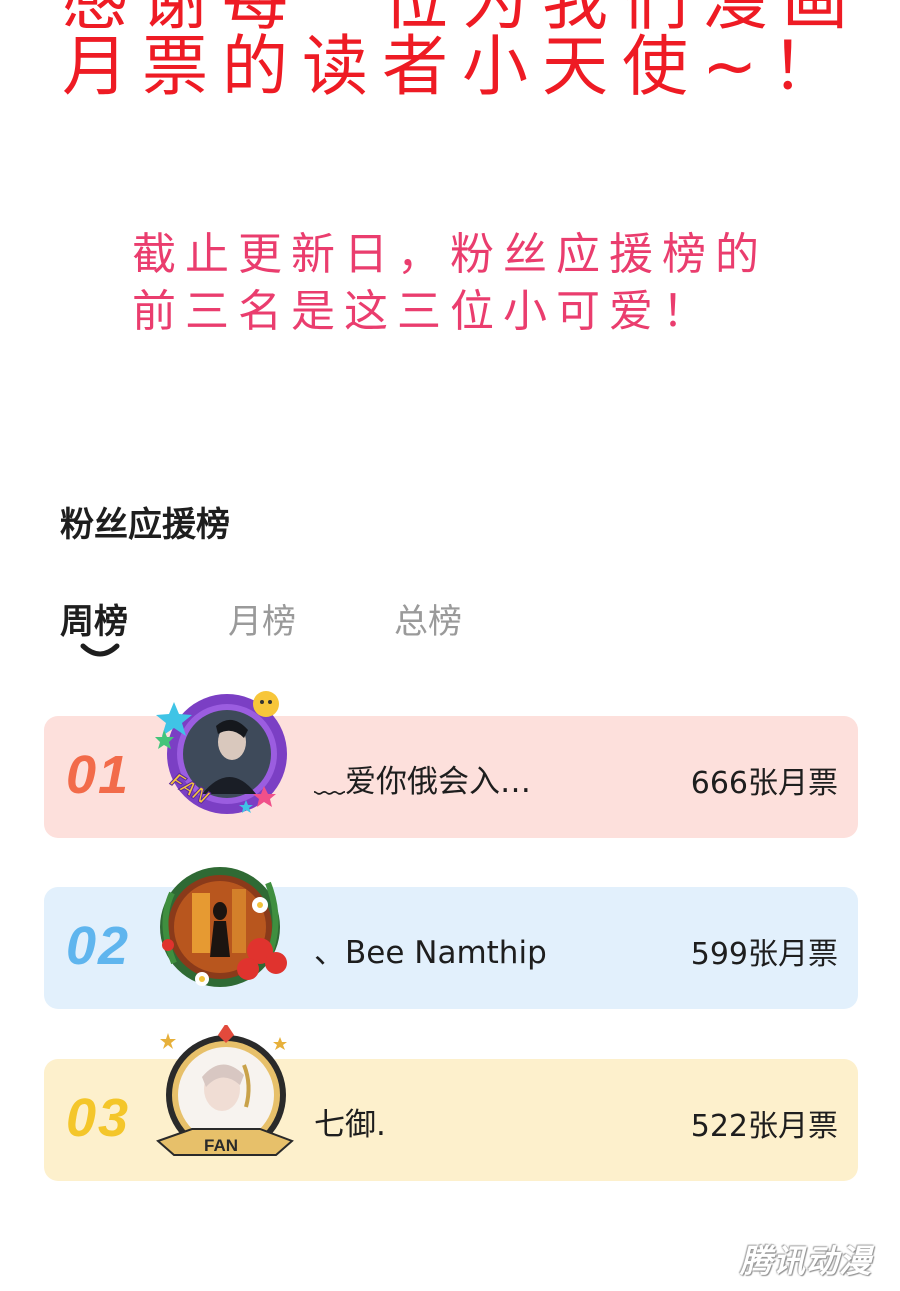 Image resolution: width=900 pixels, height=1291 pixels. Describe the element at coordinates (764, 954) in the screenshot. I see `ticket-count: 599张月票` at that location.